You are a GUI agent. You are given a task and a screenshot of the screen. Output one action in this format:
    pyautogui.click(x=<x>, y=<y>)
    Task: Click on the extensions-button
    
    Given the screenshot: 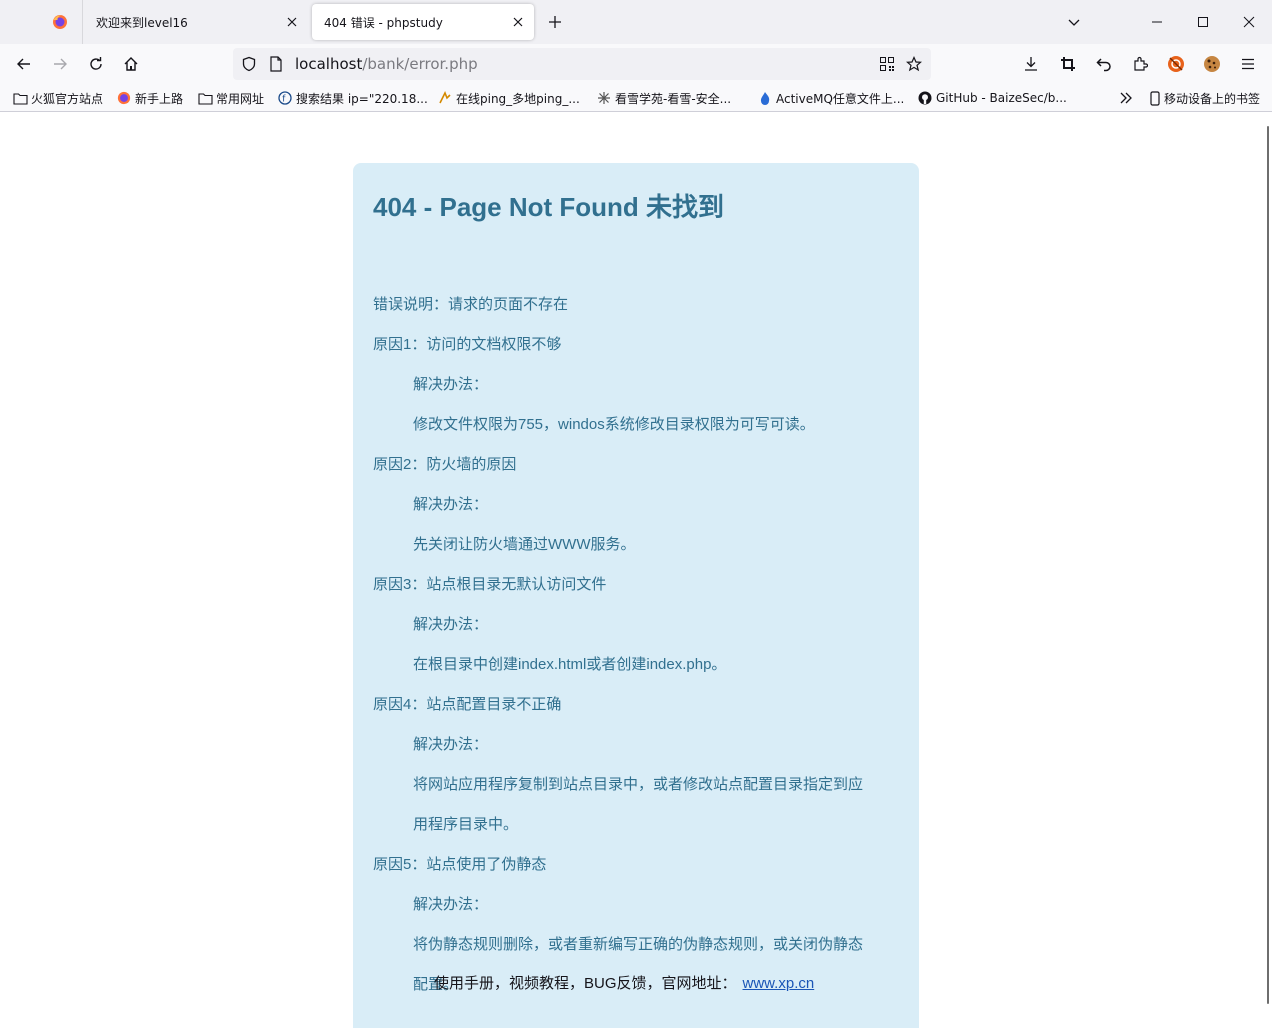 What is the action you would take?
    pyautogui.click(x=1140, y=64)
    